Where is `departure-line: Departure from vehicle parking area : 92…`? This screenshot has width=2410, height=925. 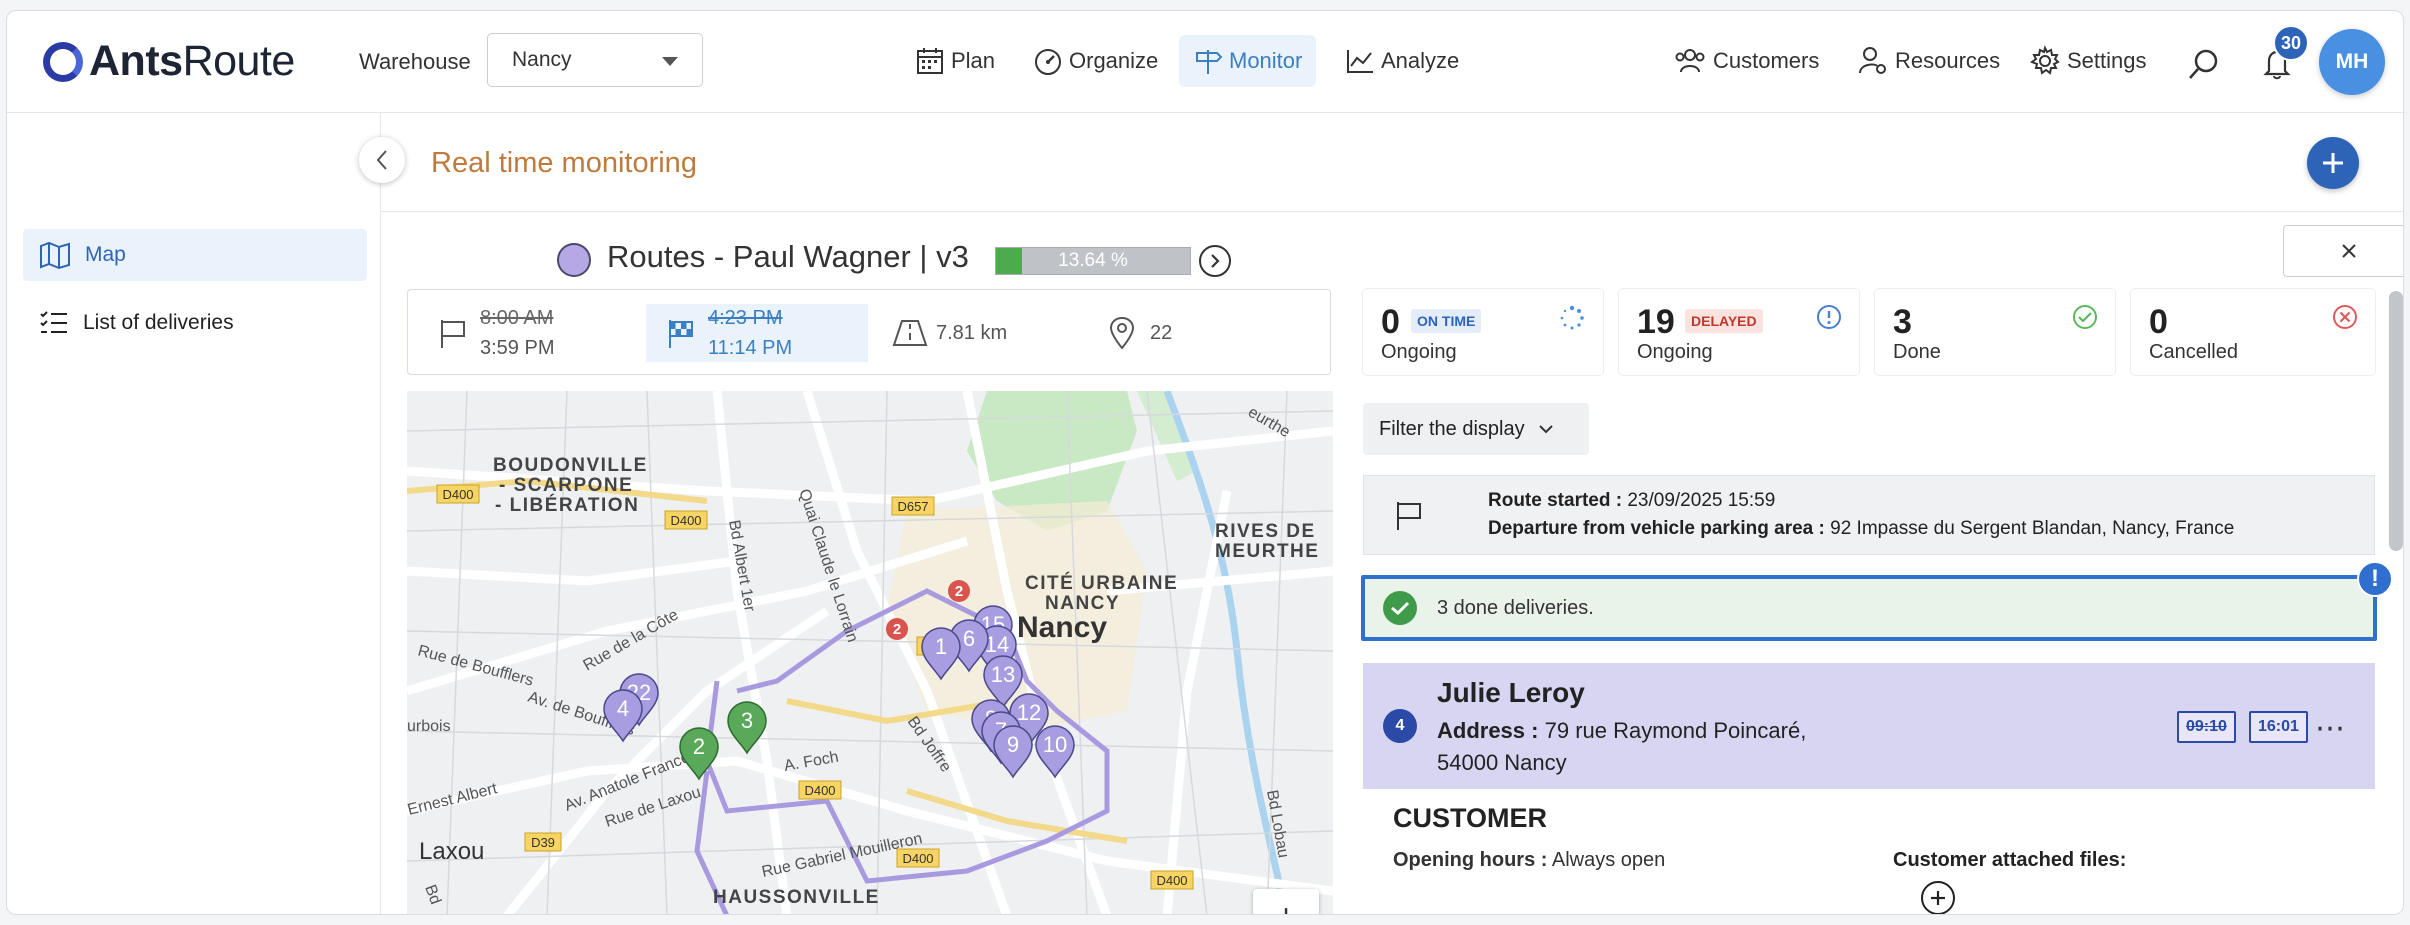 departure-line: Departure from vehicle parking area : 92… is located at coordinates (1861, 528).